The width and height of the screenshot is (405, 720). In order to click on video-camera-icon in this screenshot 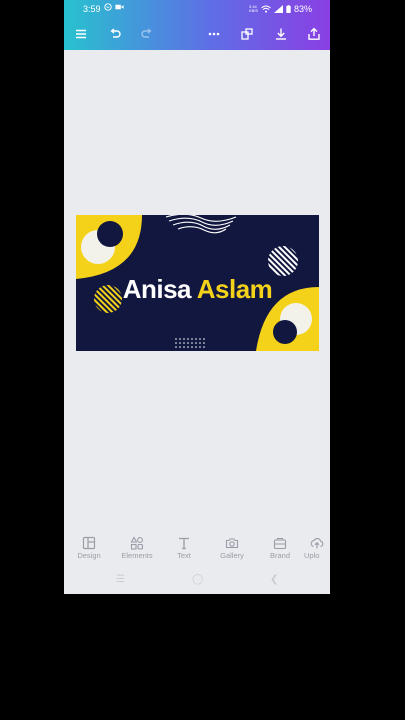, I will do `click(119, 7)`.